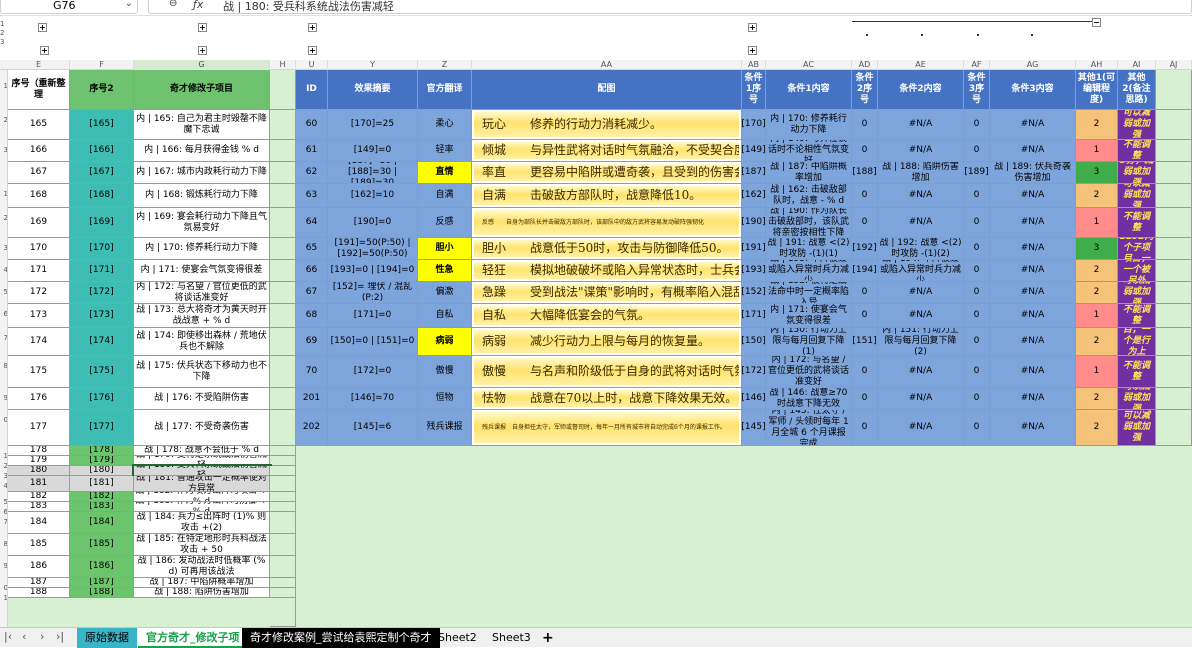 This screenshot has width=1192, height=648. What do you see at coordinates (373, 316) in the screenshot?
I see `effect-cell: [171]=0` at bounding box center [373, 316].